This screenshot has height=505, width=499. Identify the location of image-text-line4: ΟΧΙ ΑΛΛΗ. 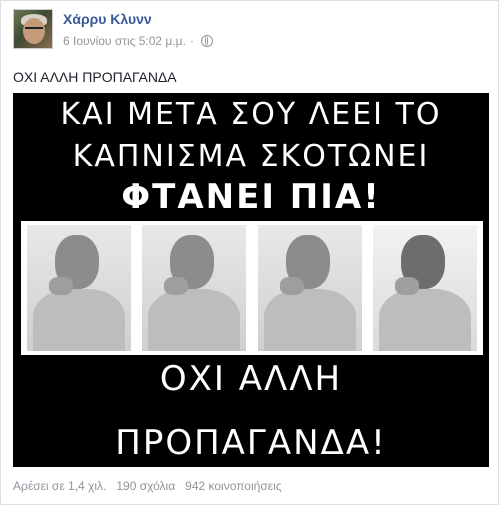
(251, 379).